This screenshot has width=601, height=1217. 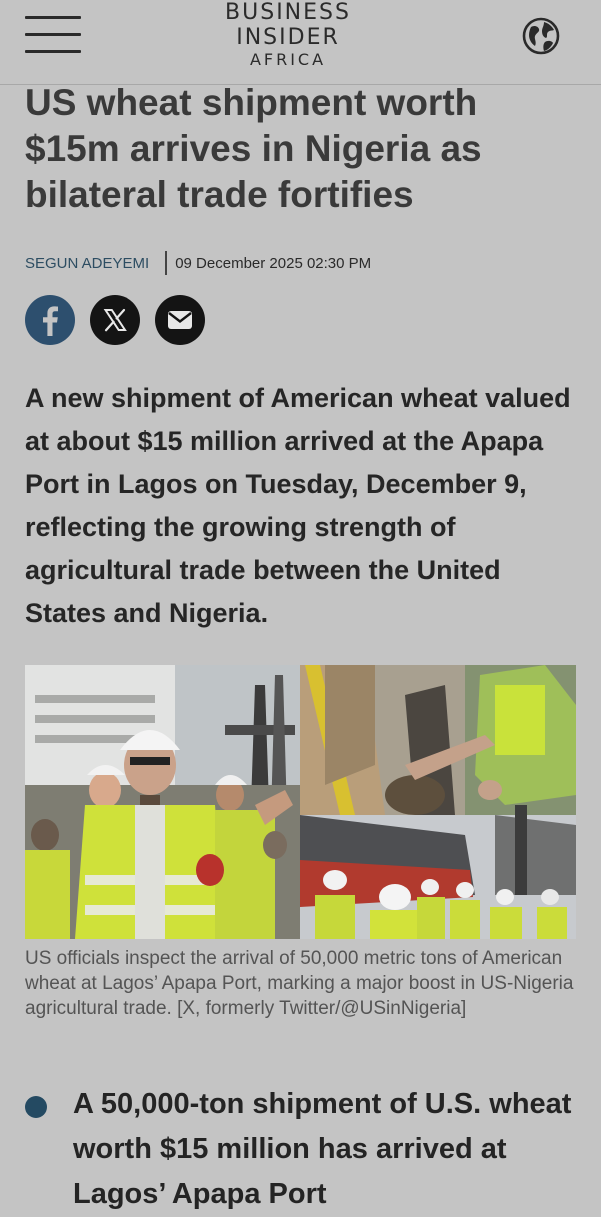 What do you see at coordinates (288, 12) in the screenshot?
I see `logo-line-1: BUSINESS` at bounding box center [288, 12].